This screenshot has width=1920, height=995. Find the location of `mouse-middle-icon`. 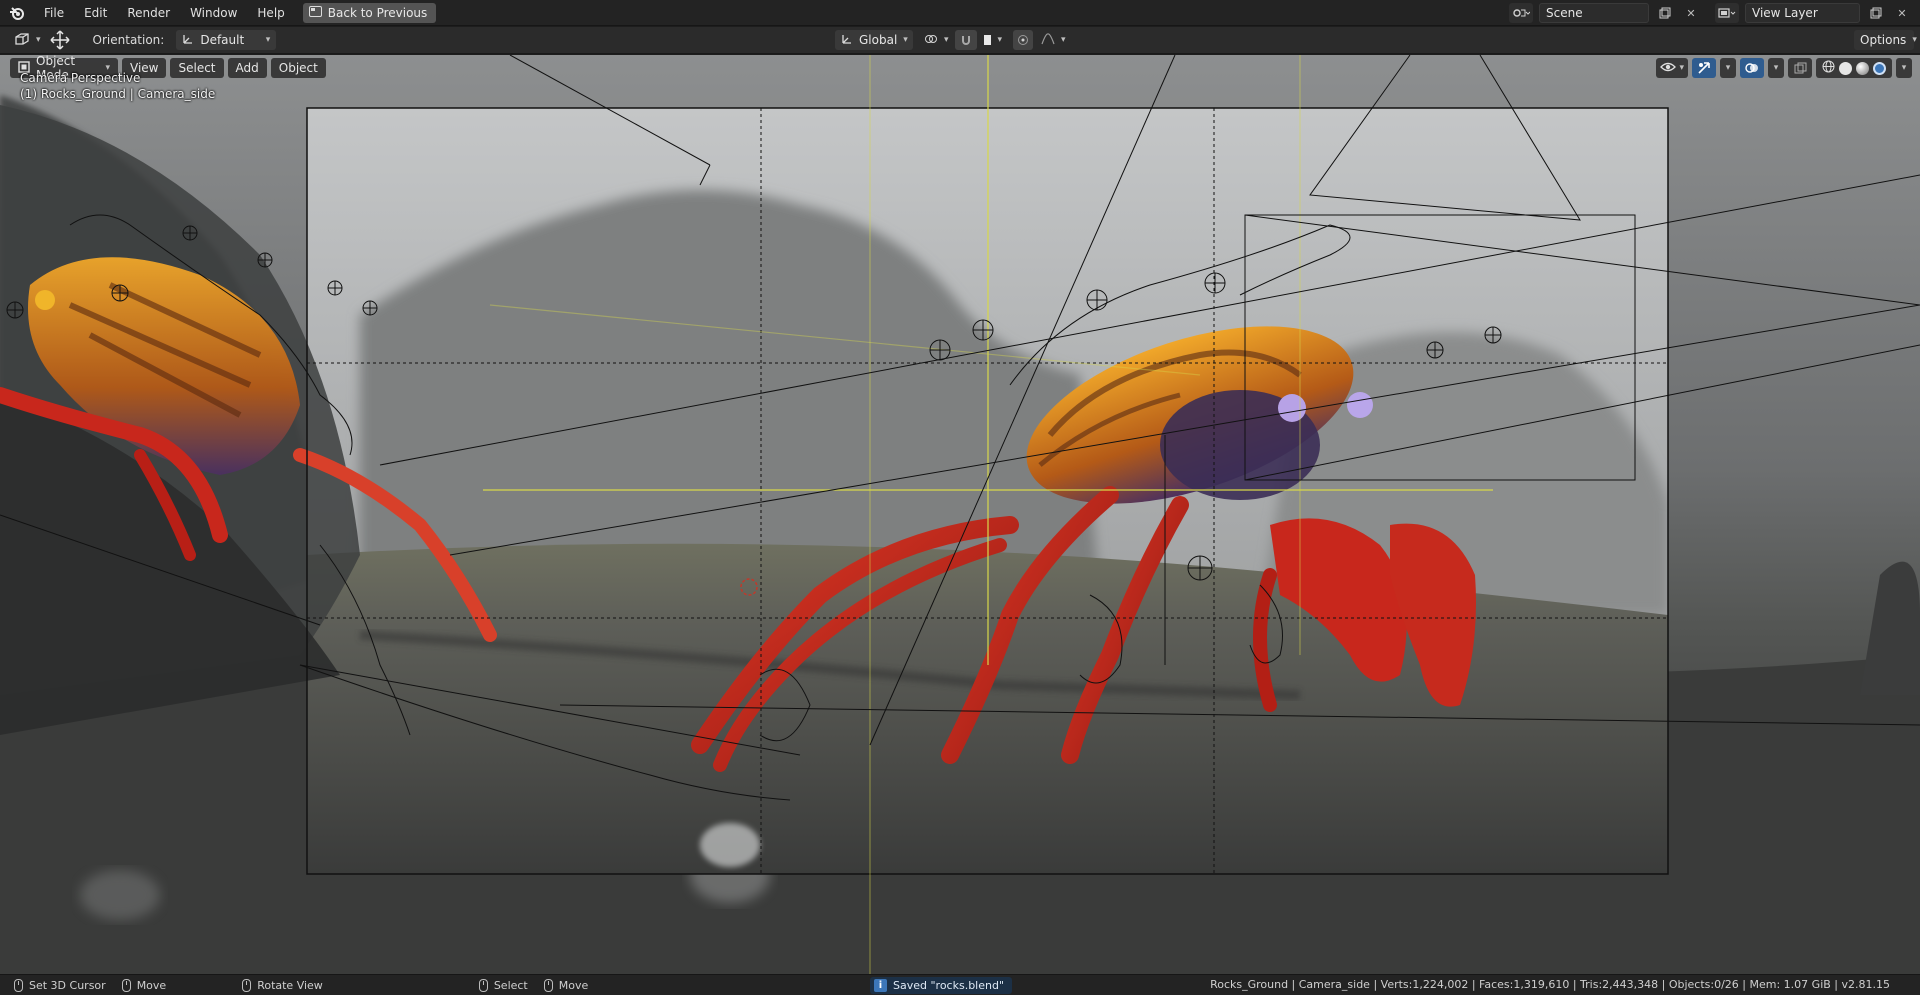

mouse-middle-icon is located at coordinates (247, 985).